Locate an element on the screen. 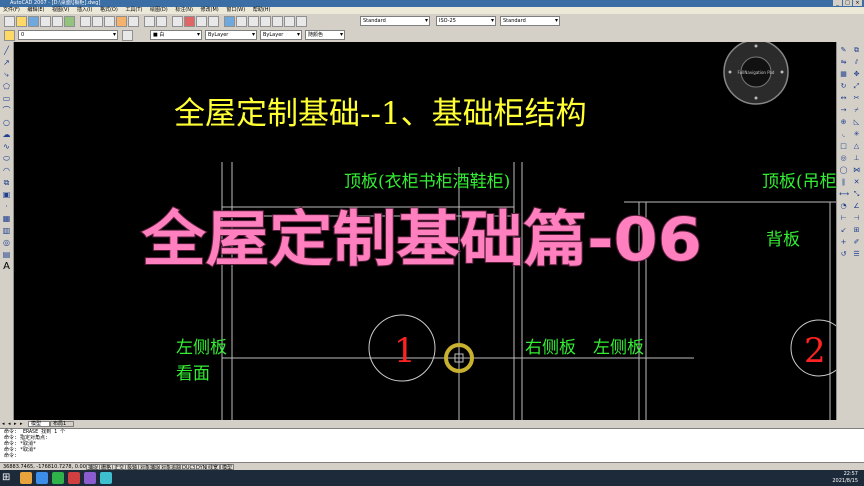  taskbar-app-other-icon is located at coordinates (90, 478).